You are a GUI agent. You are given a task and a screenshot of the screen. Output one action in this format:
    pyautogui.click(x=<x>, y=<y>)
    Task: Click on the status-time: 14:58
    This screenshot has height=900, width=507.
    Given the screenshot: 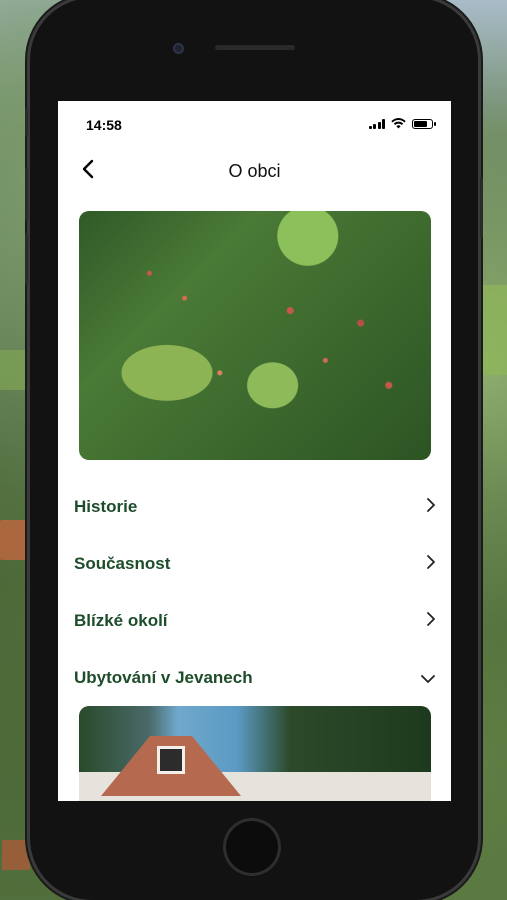 What is the action you would take?
    pyautogui.click(x=104, y=125)
    